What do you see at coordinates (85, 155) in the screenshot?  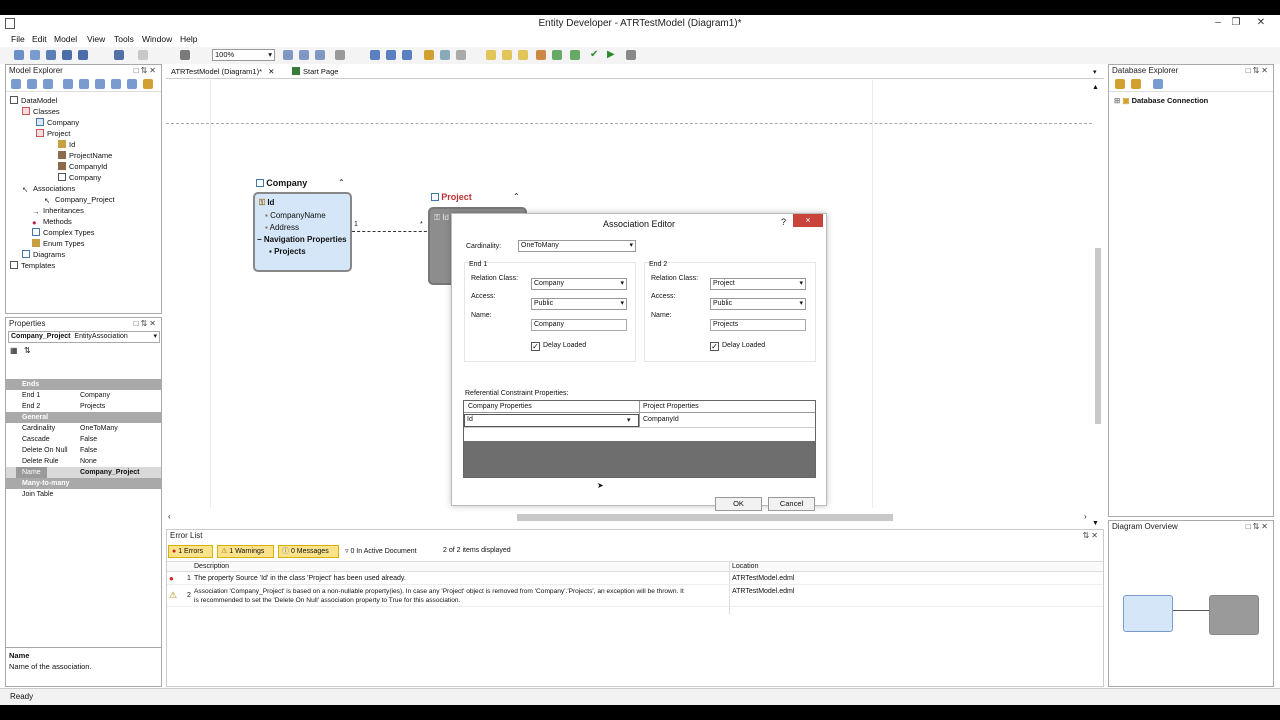 I see `tree-prop-projectname: ProjectName` at bounding box center [85, 155].